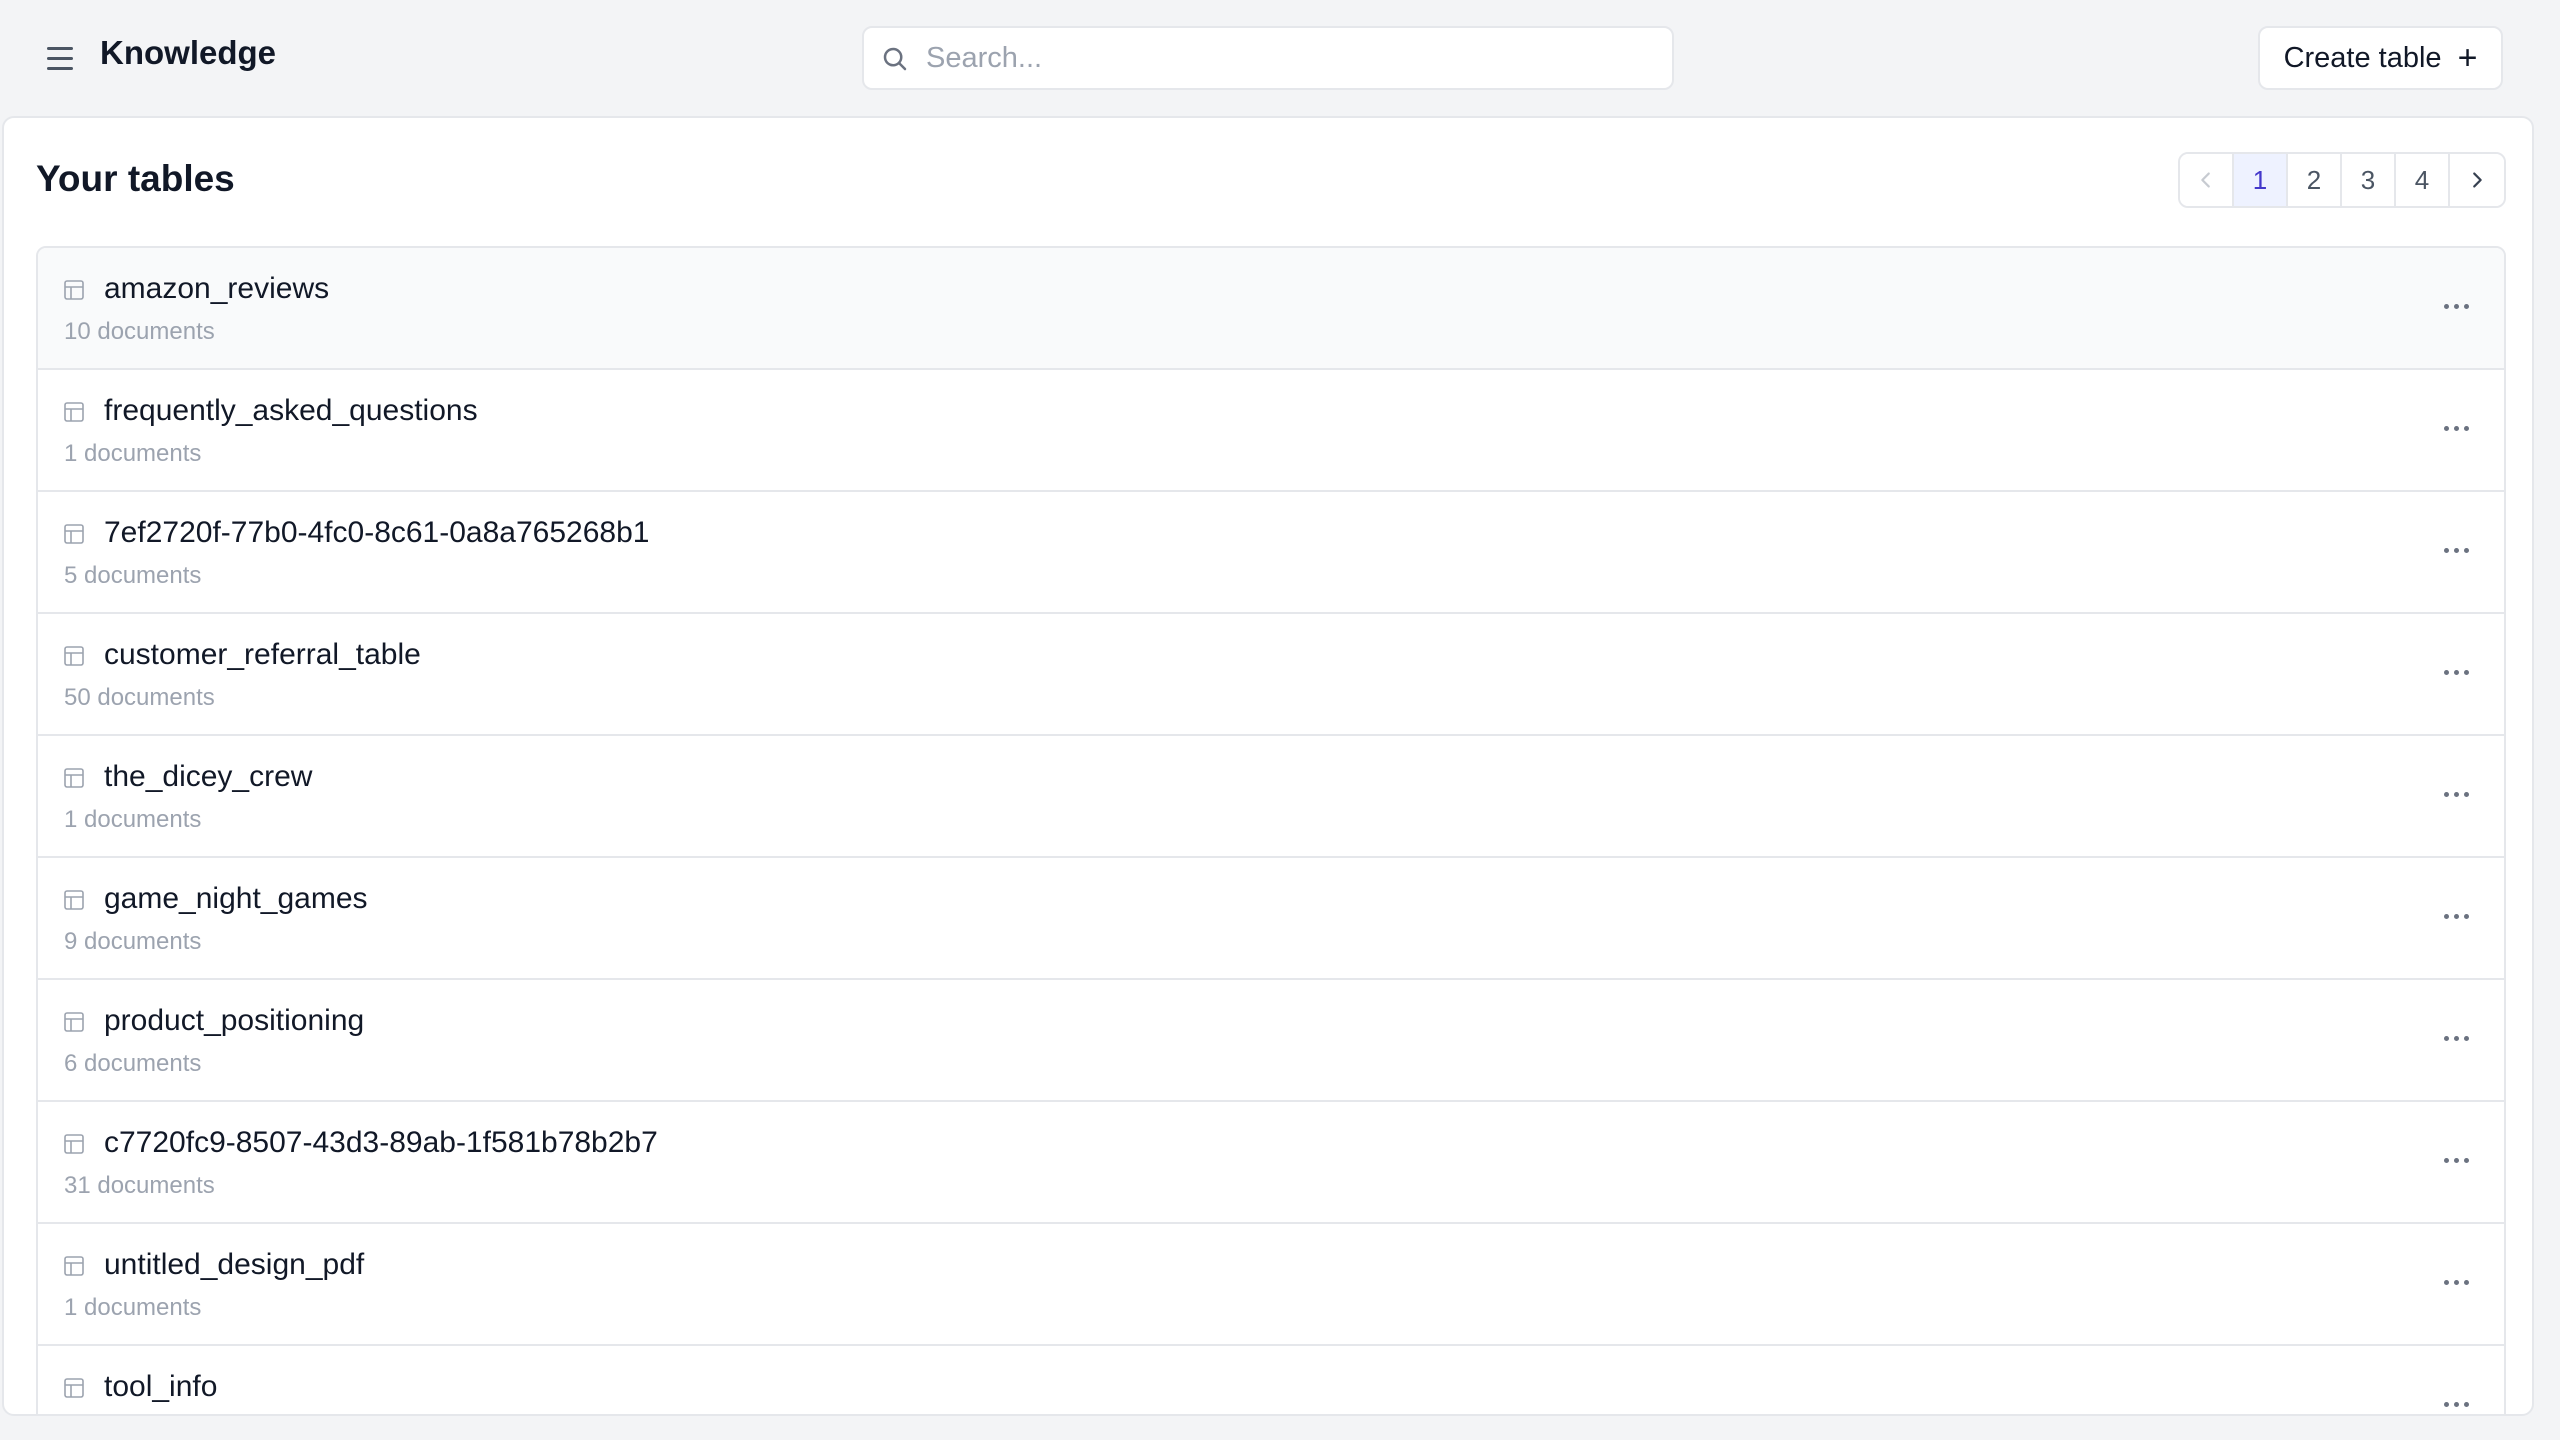  I want to click on table-row: the_dicey_crew 1 documents, so click(1271, 797).